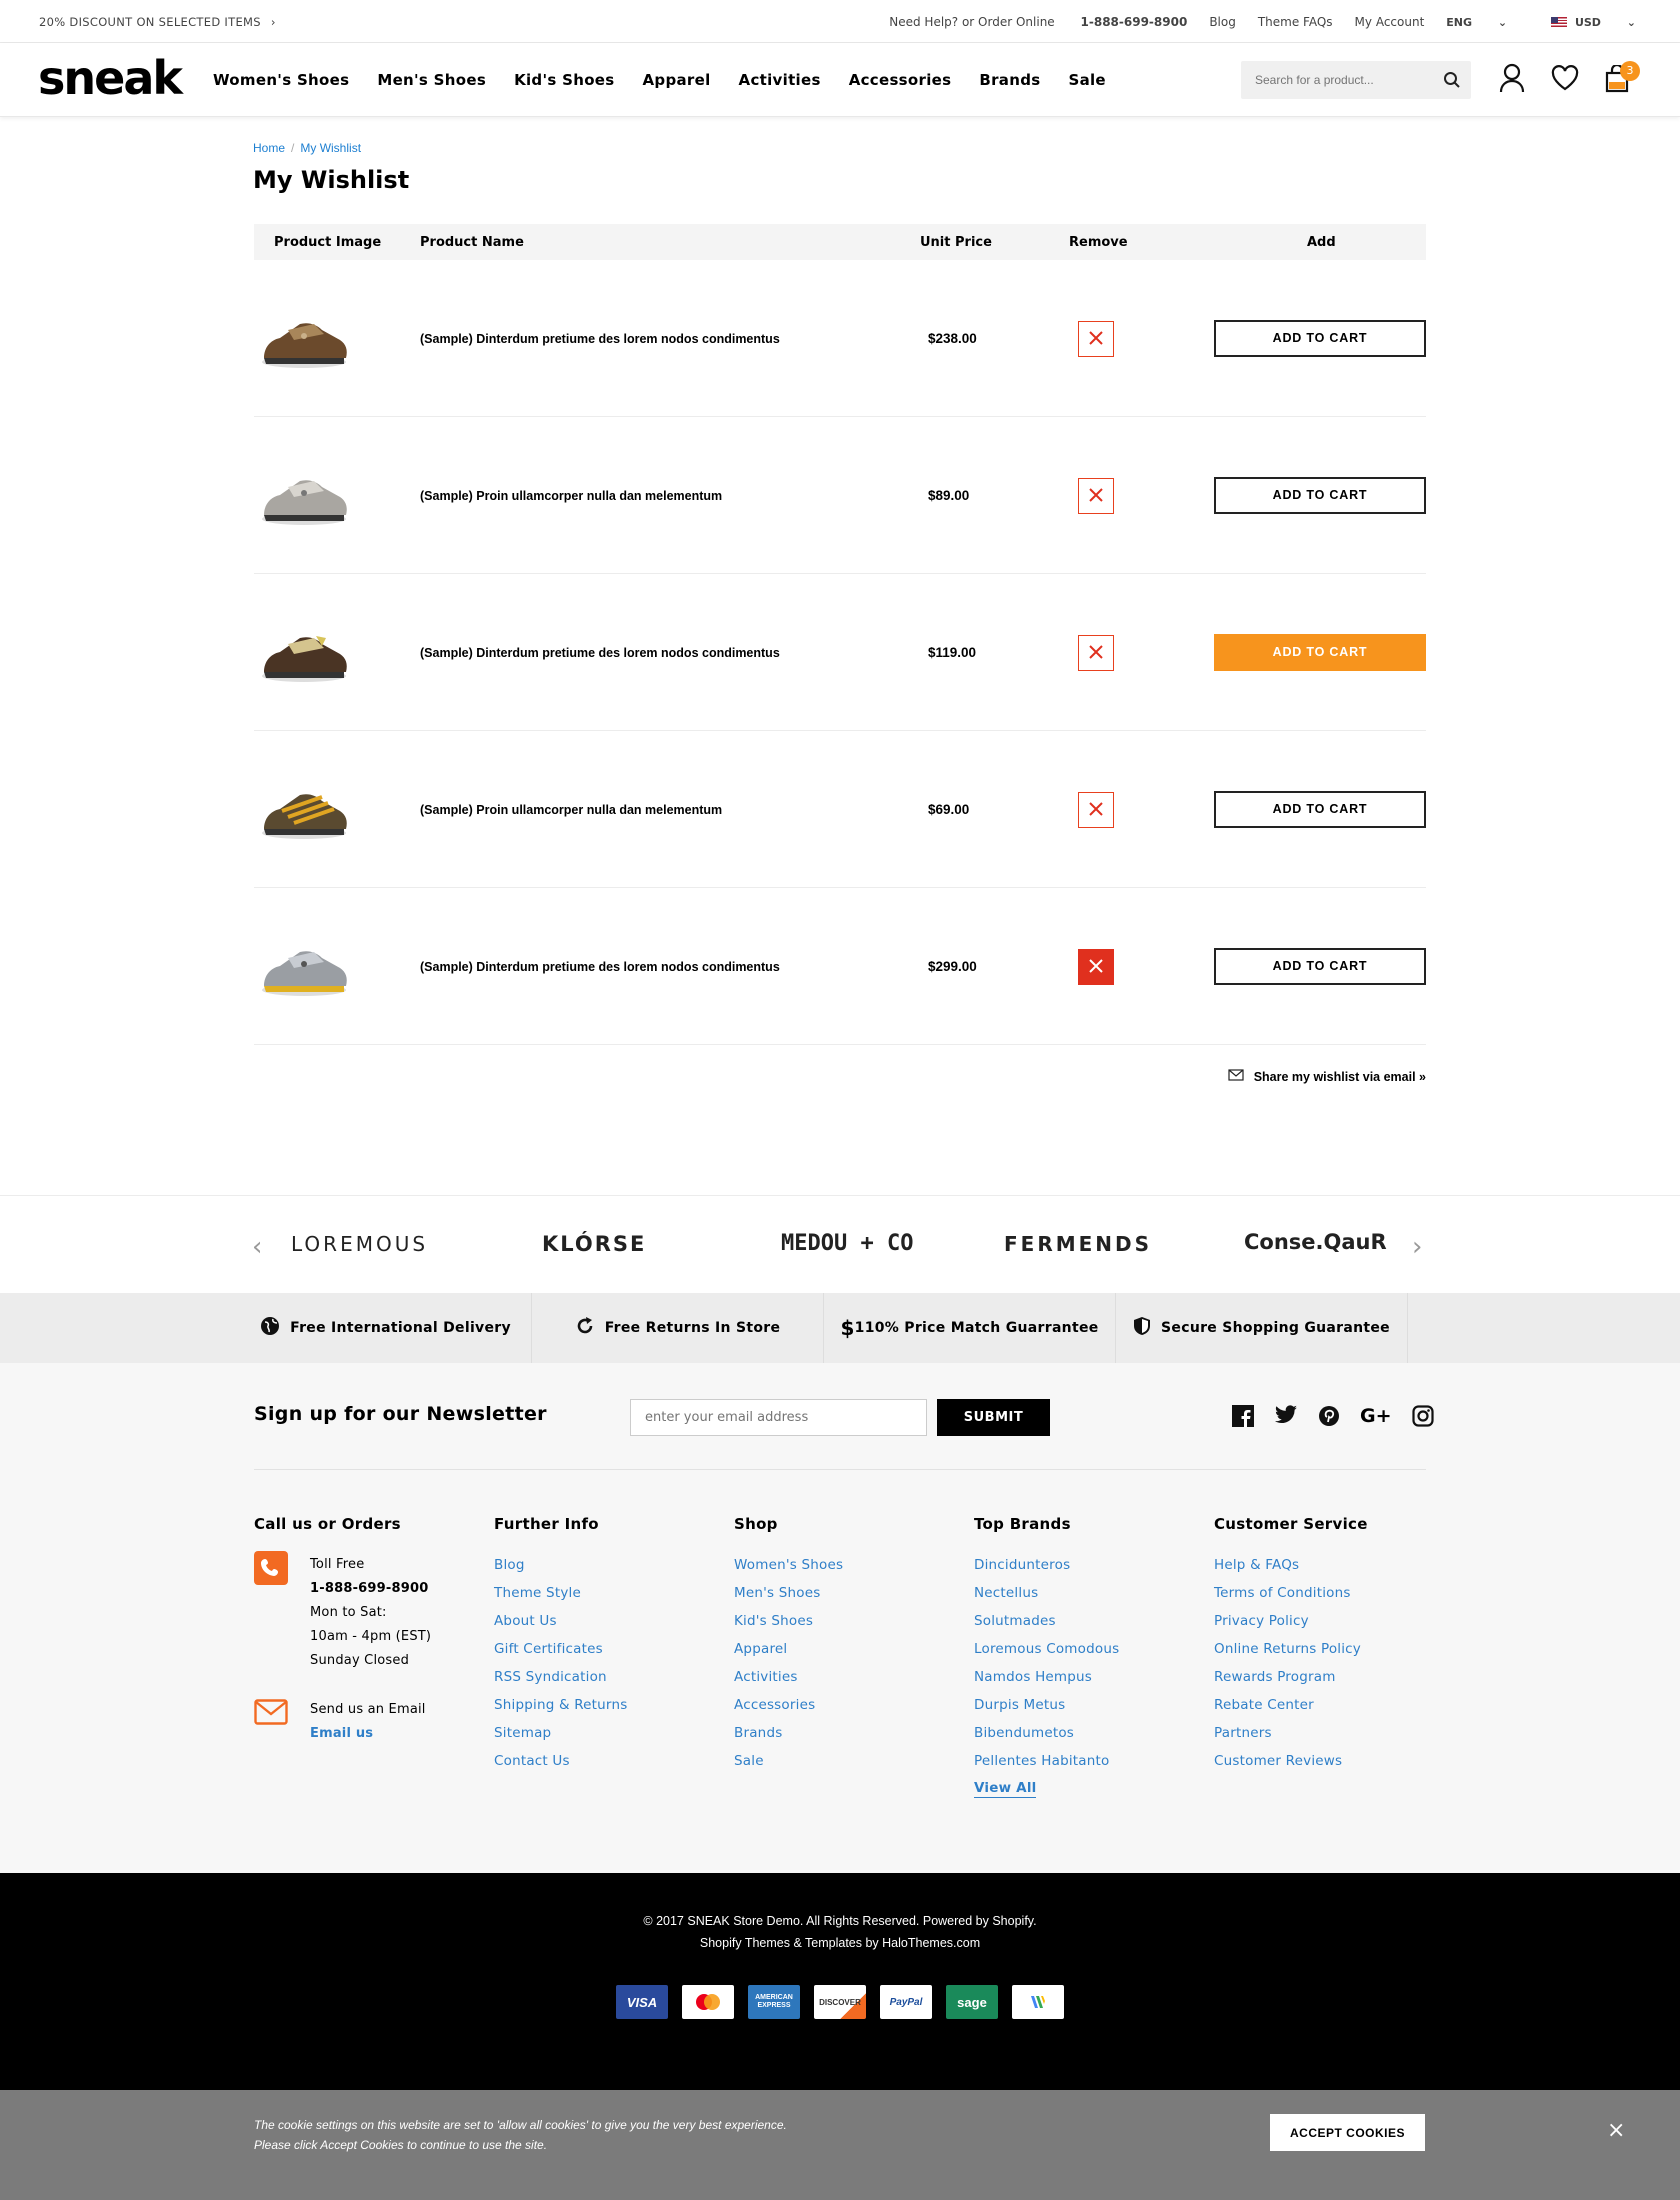  Describe the element at coordinates (1347, 2132) in the screenshot. I see `accept-cookies-button: ACCEPT COOKIES` at that location.